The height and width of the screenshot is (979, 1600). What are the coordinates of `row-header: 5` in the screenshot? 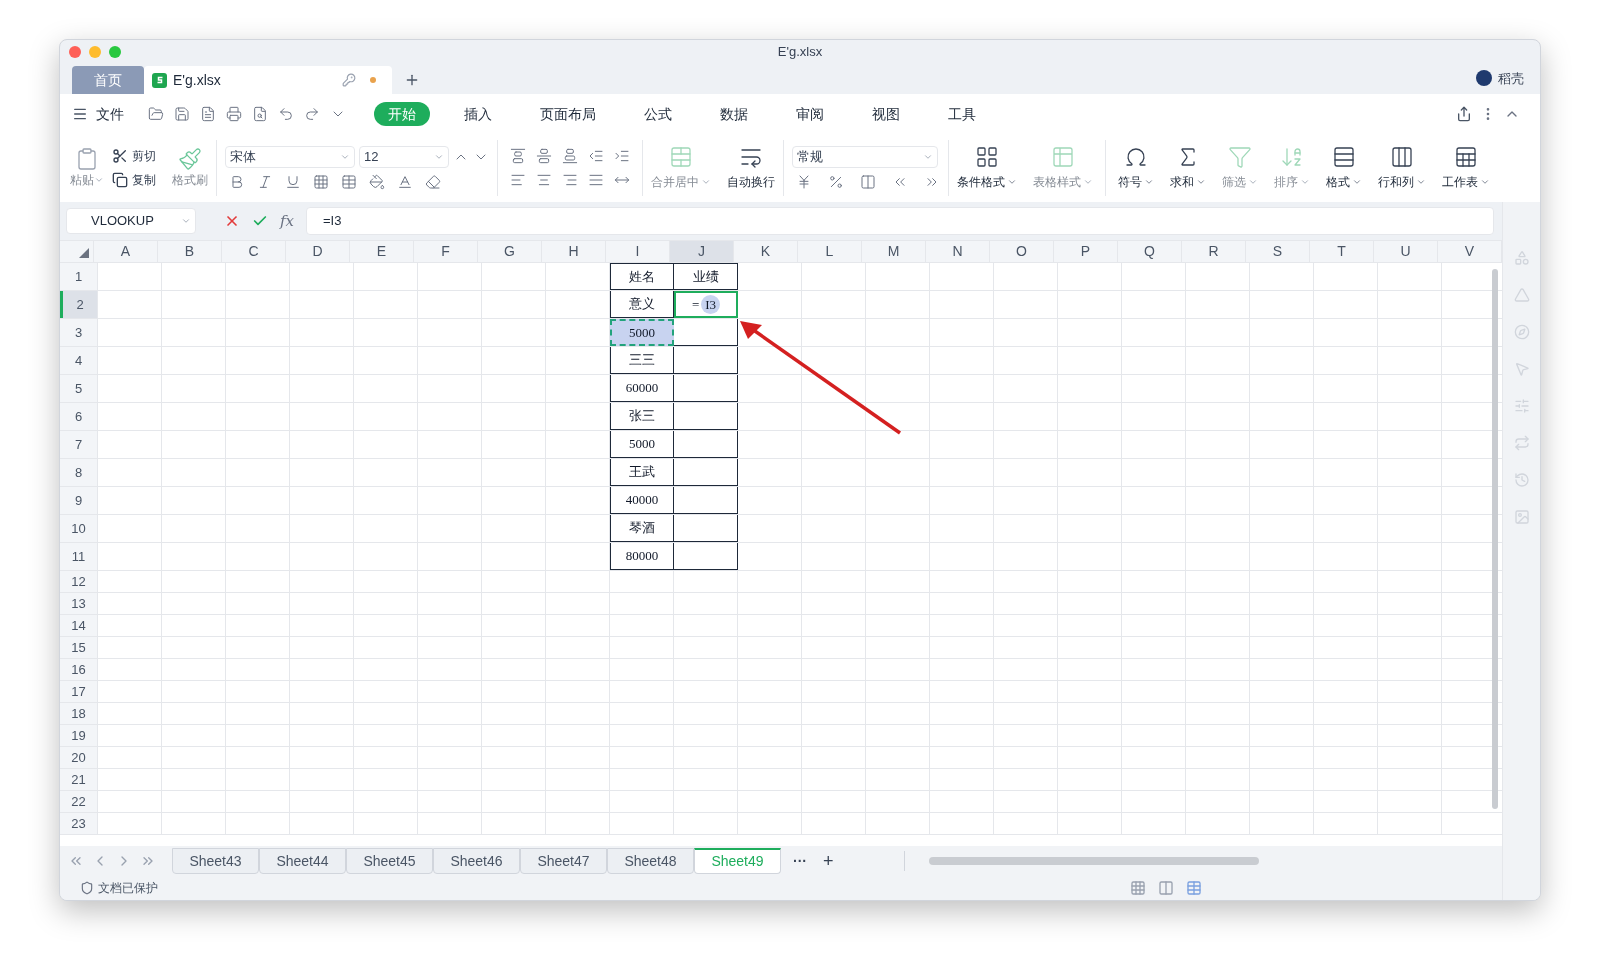 It's located at (79, 388).